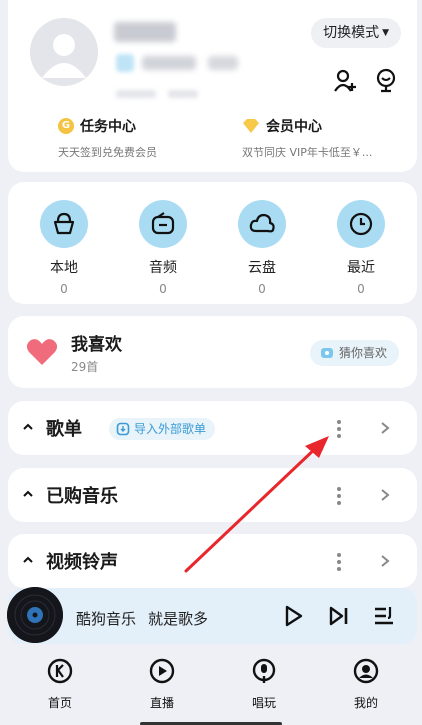 The height and width of the screenshot is (725, 422). Describe the element at coordinates (170, 429) in the screenshot. I see `import-playlist-label: 导入外部歌单` at that location.